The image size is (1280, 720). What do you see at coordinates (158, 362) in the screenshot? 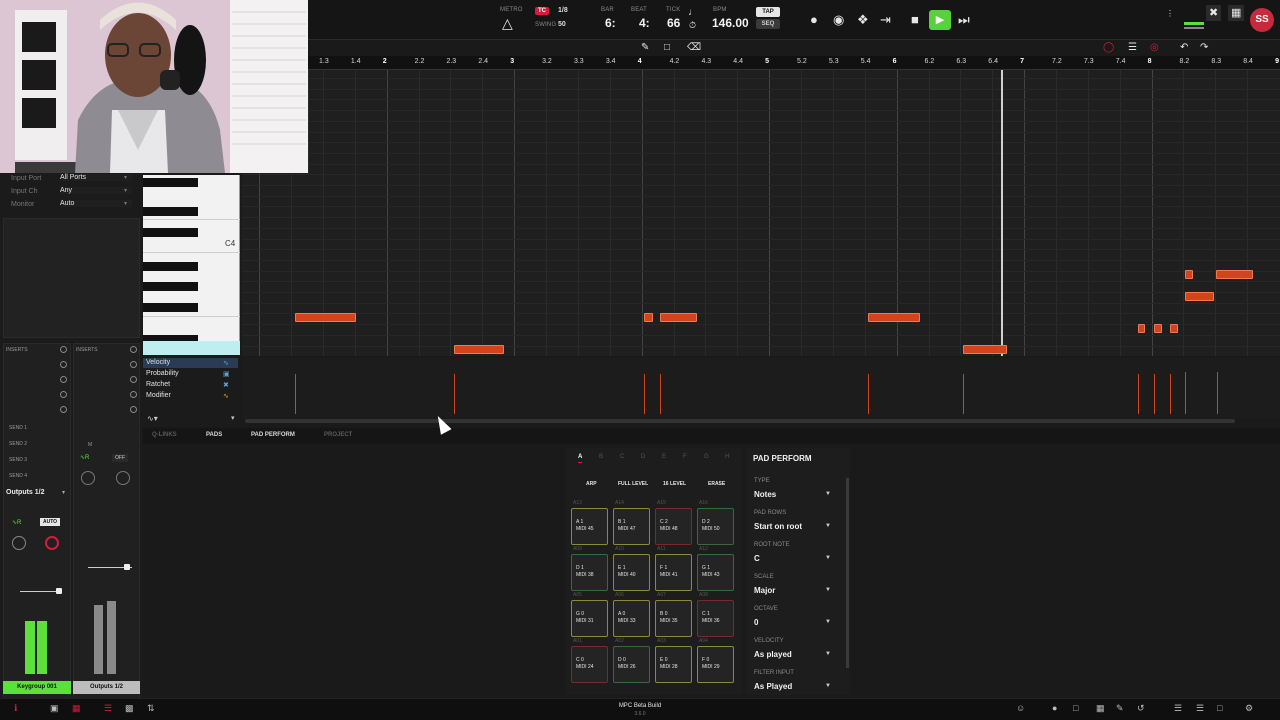
I see `lane-velocity: Velocity` at bounding box center [158, 362].